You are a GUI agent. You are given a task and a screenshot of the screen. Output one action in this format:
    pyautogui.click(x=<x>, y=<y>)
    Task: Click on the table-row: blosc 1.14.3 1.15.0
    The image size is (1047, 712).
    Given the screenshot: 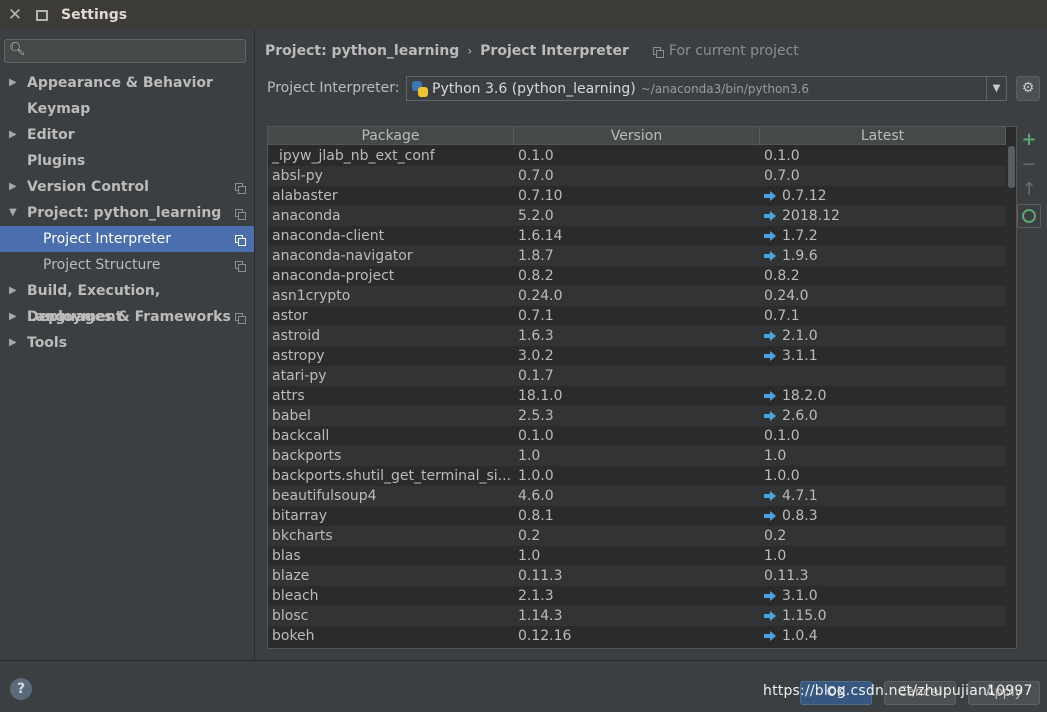 What is the action you would take?
    pyautogui.click(x=637, y=616)
    